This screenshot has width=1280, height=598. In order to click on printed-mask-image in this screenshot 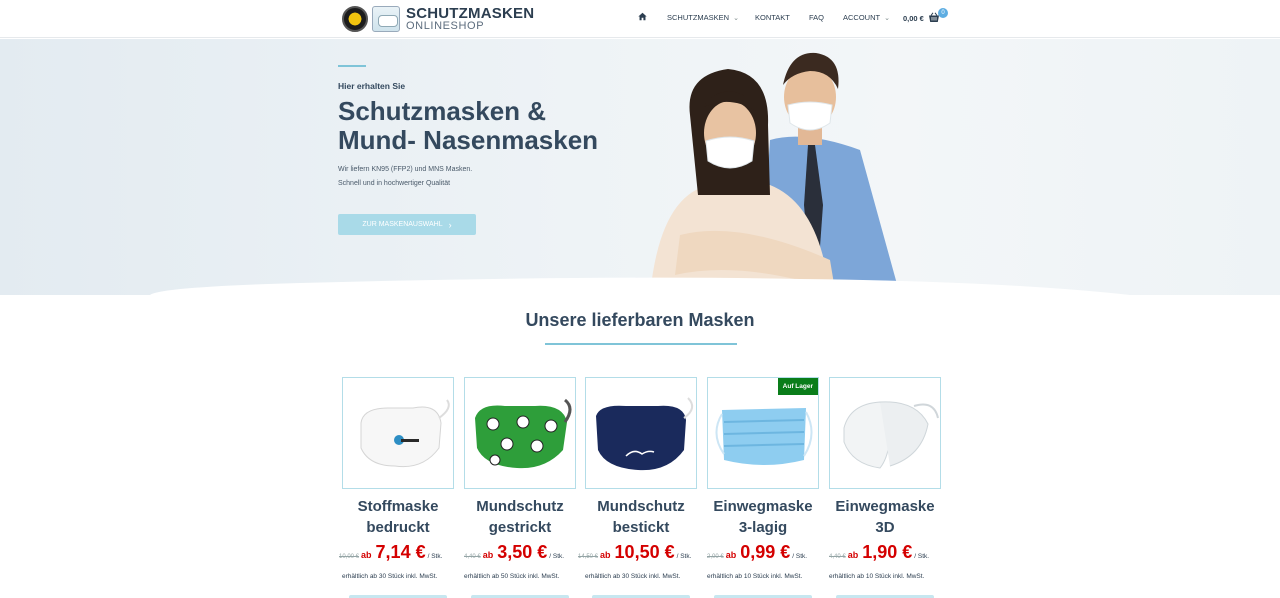, I will do `click(405, 433)`.